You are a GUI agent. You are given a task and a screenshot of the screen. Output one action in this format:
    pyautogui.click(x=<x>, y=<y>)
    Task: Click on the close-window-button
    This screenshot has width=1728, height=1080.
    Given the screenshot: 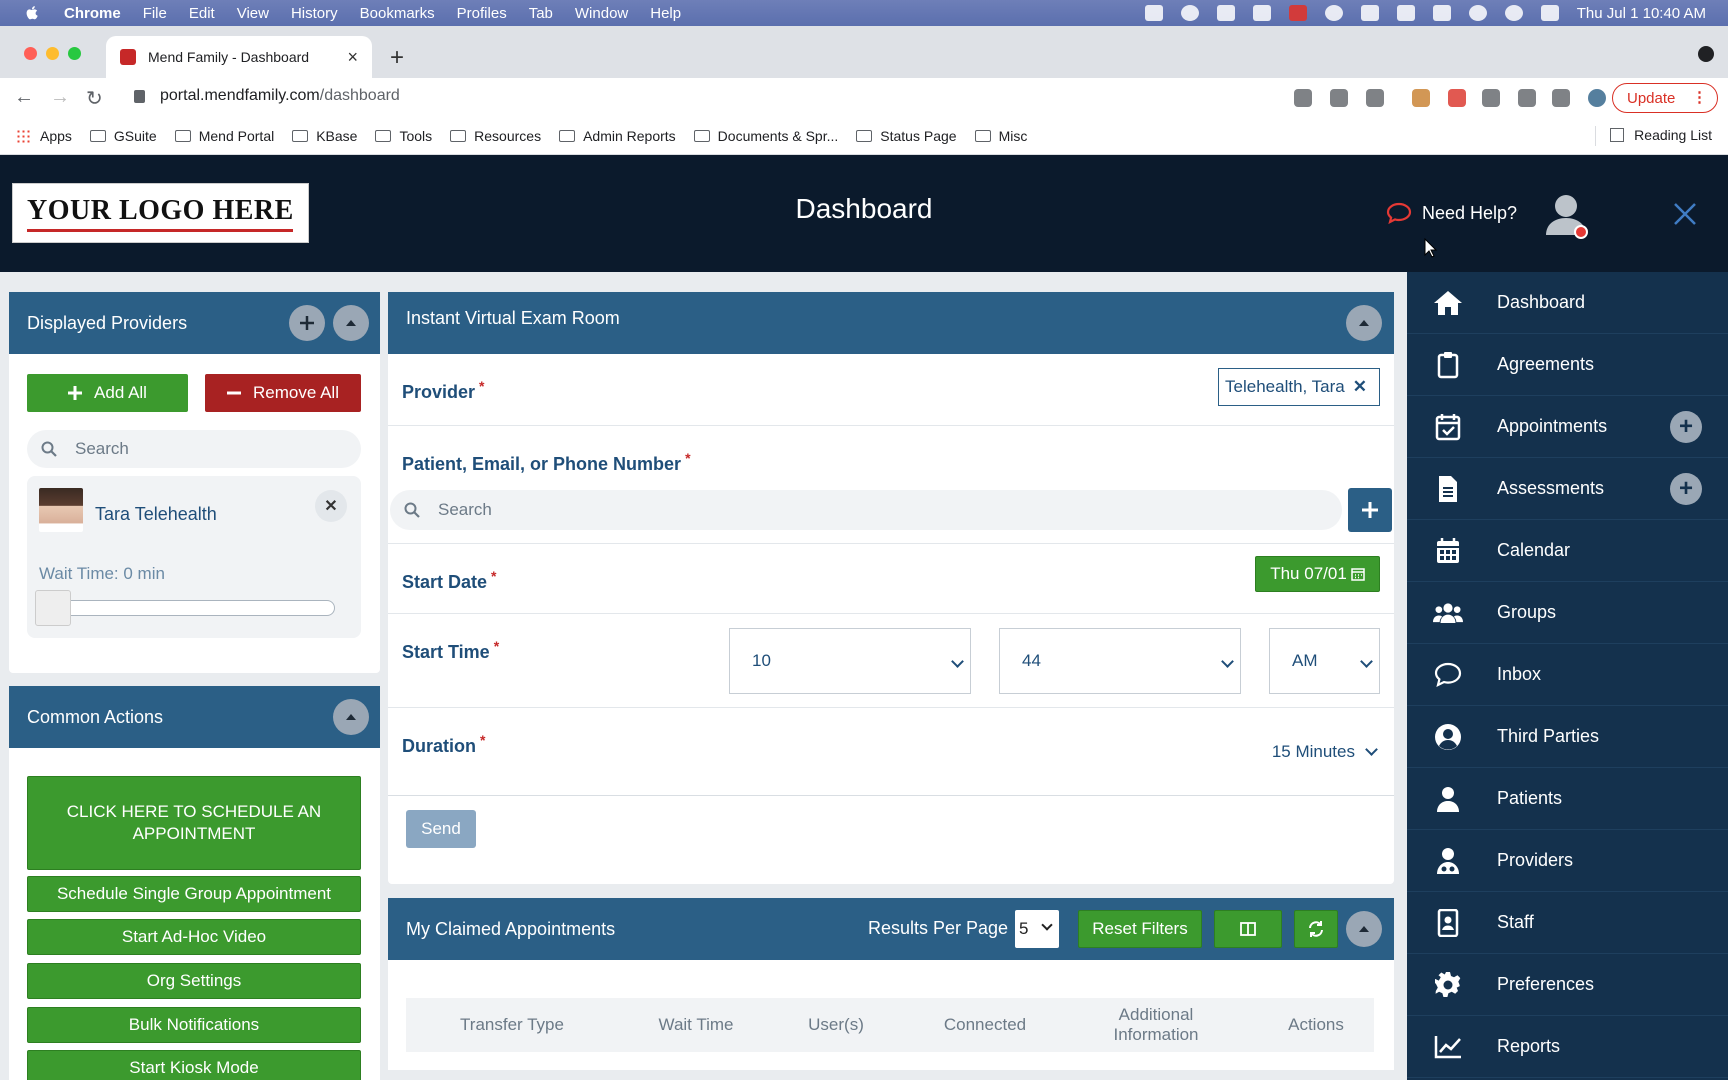 What is the action you would take?
    pyautogui.click(x=30, y=53)
    